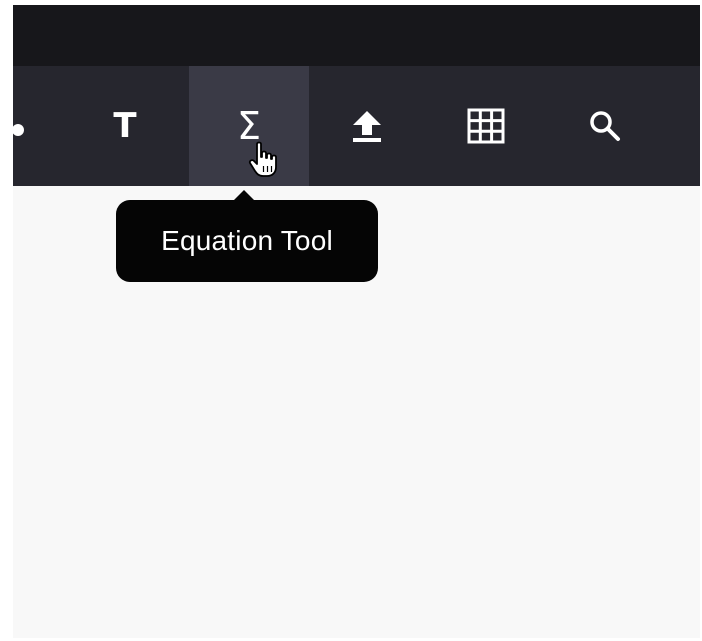 This screenshot has height=641, width=702. I want to click on table-icon, so click(486, 126).